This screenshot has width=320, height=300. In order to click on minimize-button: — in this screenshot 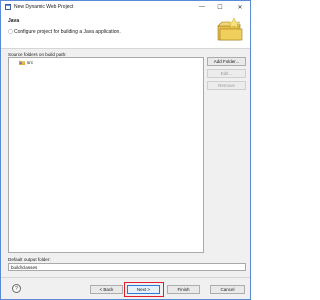, I will do `click(202, 7)`.